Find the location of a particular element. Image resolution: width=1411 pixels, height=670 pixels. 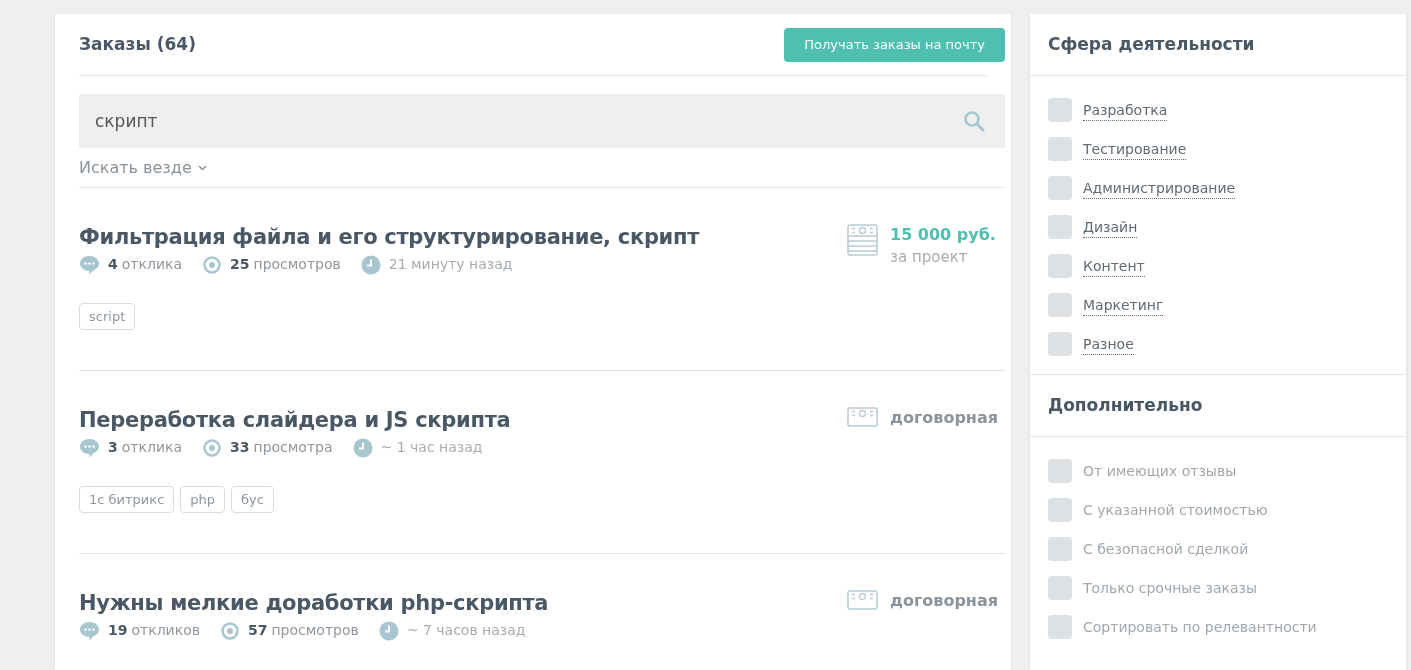

category-link: Маркетинг is located at coordinates (1123, 305).